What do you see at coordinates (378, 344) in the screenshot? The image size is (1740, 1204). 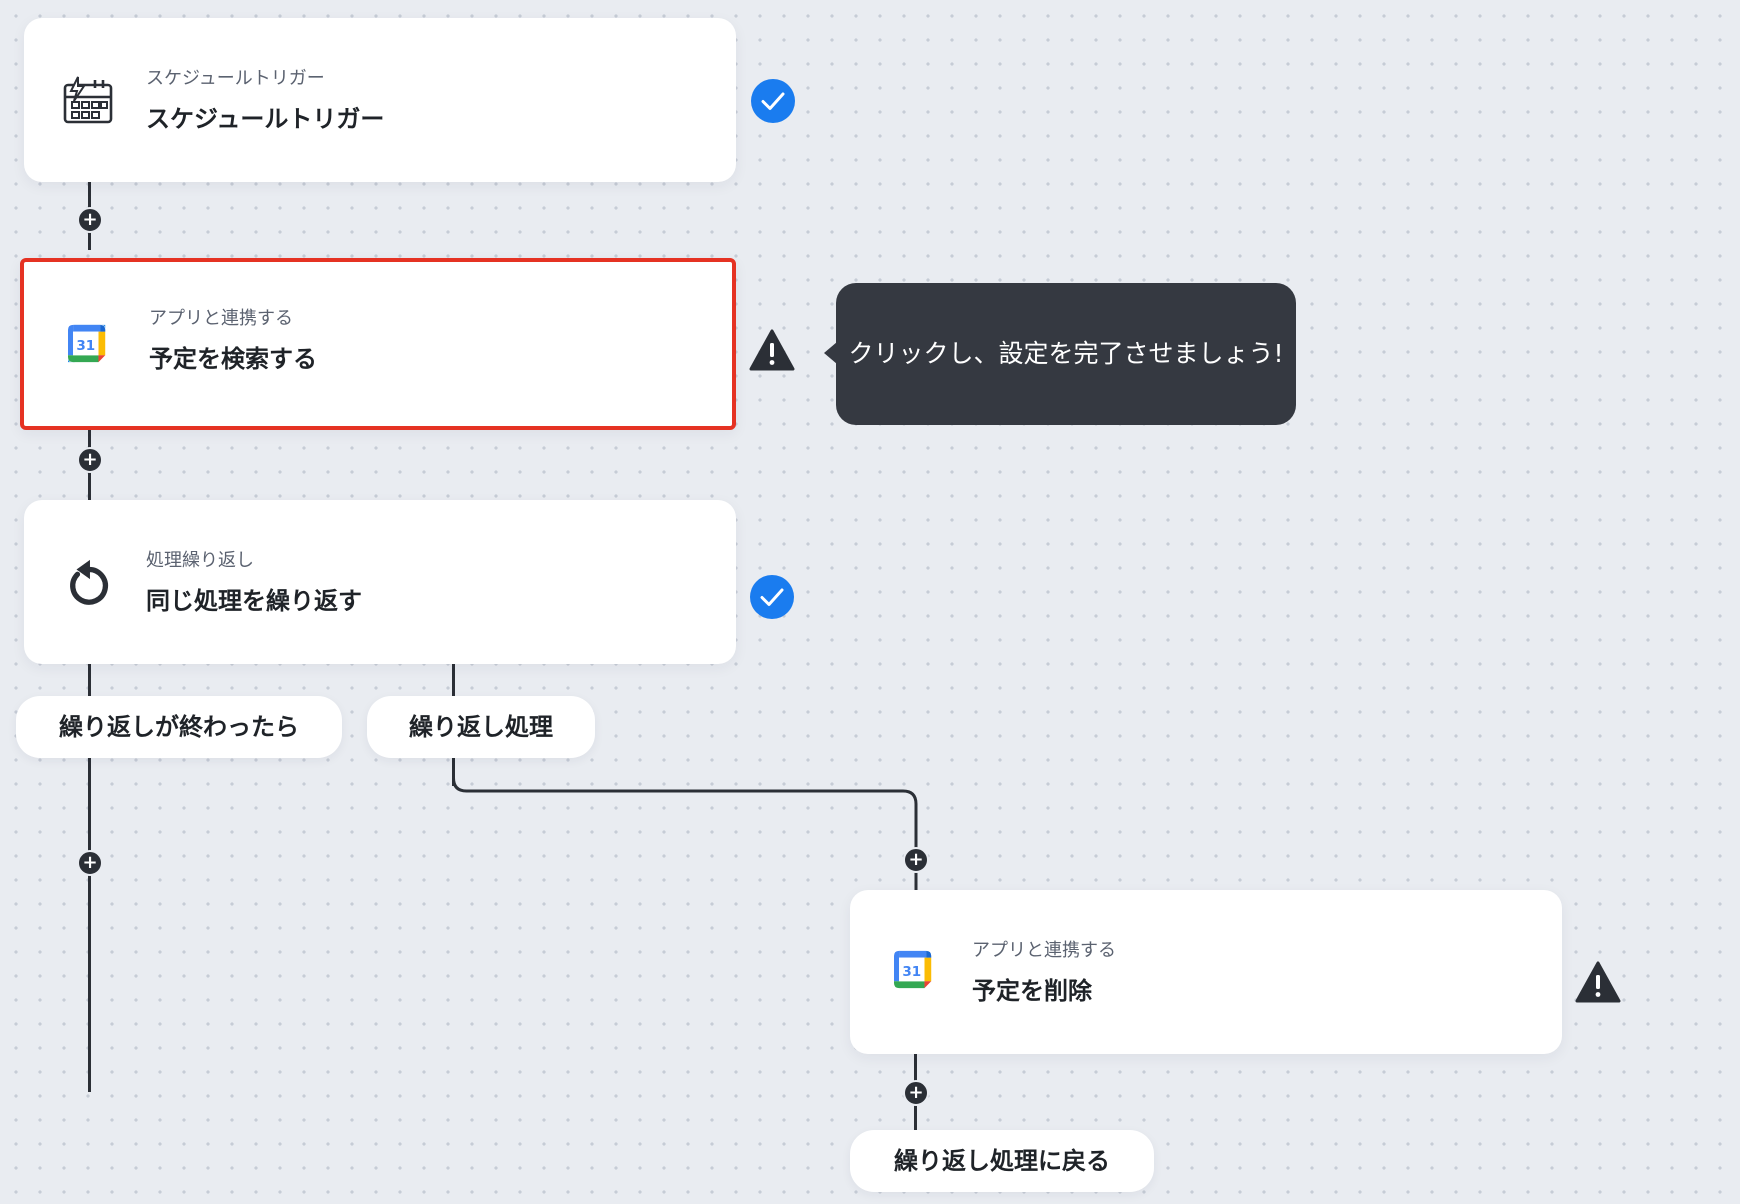 I see `step-card-search-events: 31 アプリと連携する 予定を検索する` at bounding box center [378, 344].